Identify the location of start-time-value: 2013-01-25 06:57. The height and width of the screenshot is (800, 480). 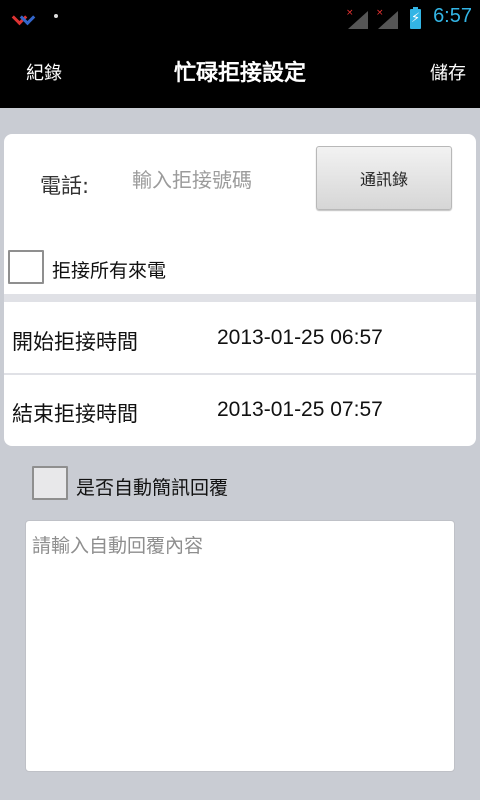
(300, 338).